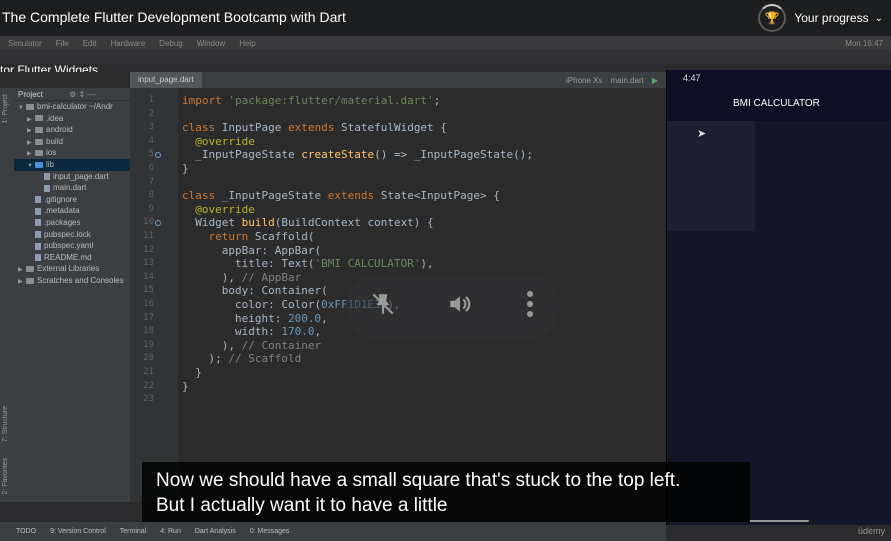 This screenshot has height=541, width=891. I want to click on tree-item: ▶ build, so click(72, 142).